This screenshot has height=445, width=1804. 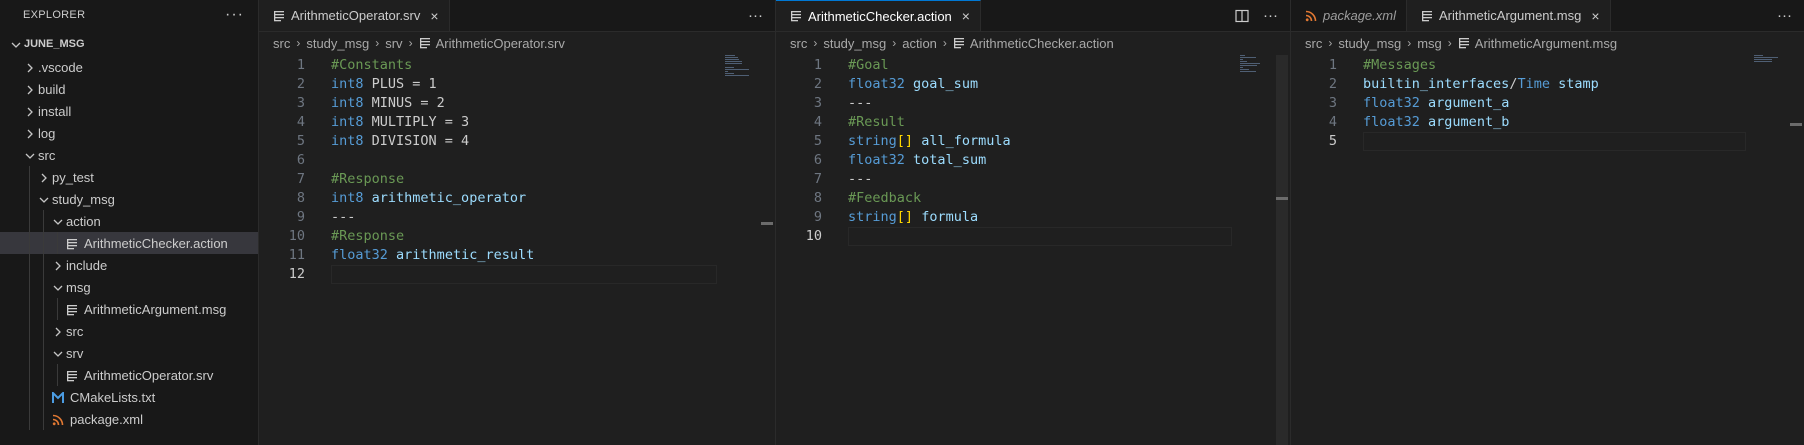 I want to click on breadcrumb-item: ArithmeticOperator.srv, so click(x=500, y=43).